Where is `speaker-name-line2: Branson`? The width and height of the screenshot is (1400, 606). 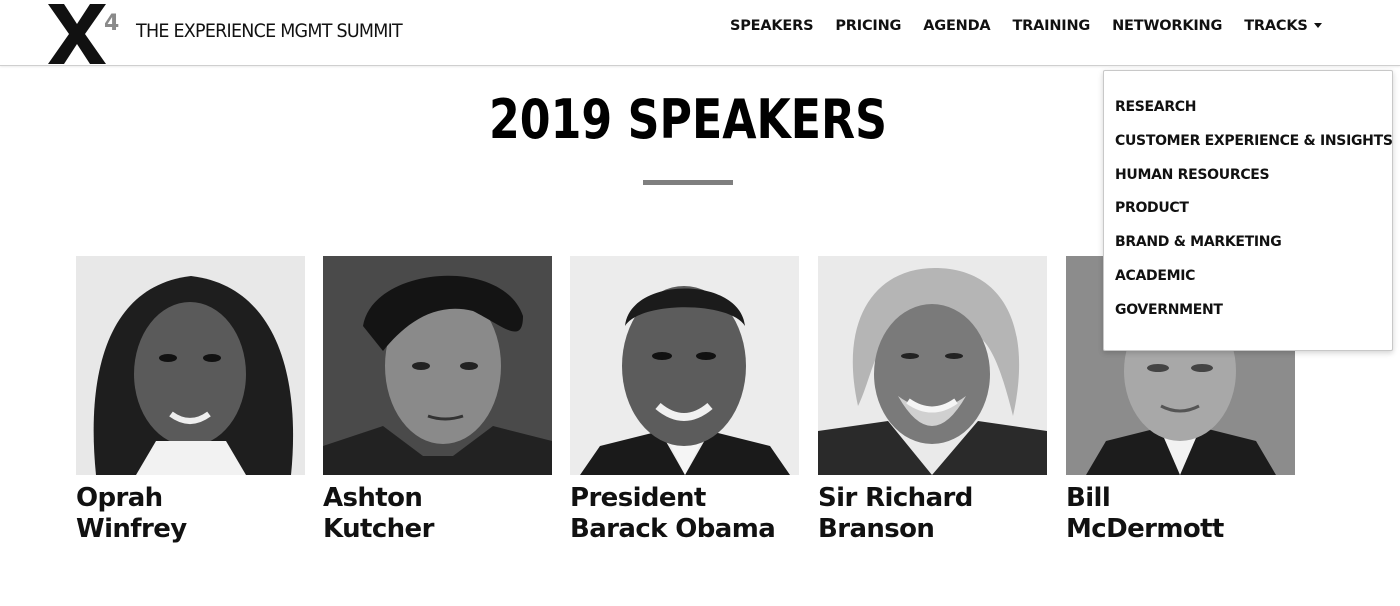 speaker-name-line2: Branson is located at coordinates (876, 529).